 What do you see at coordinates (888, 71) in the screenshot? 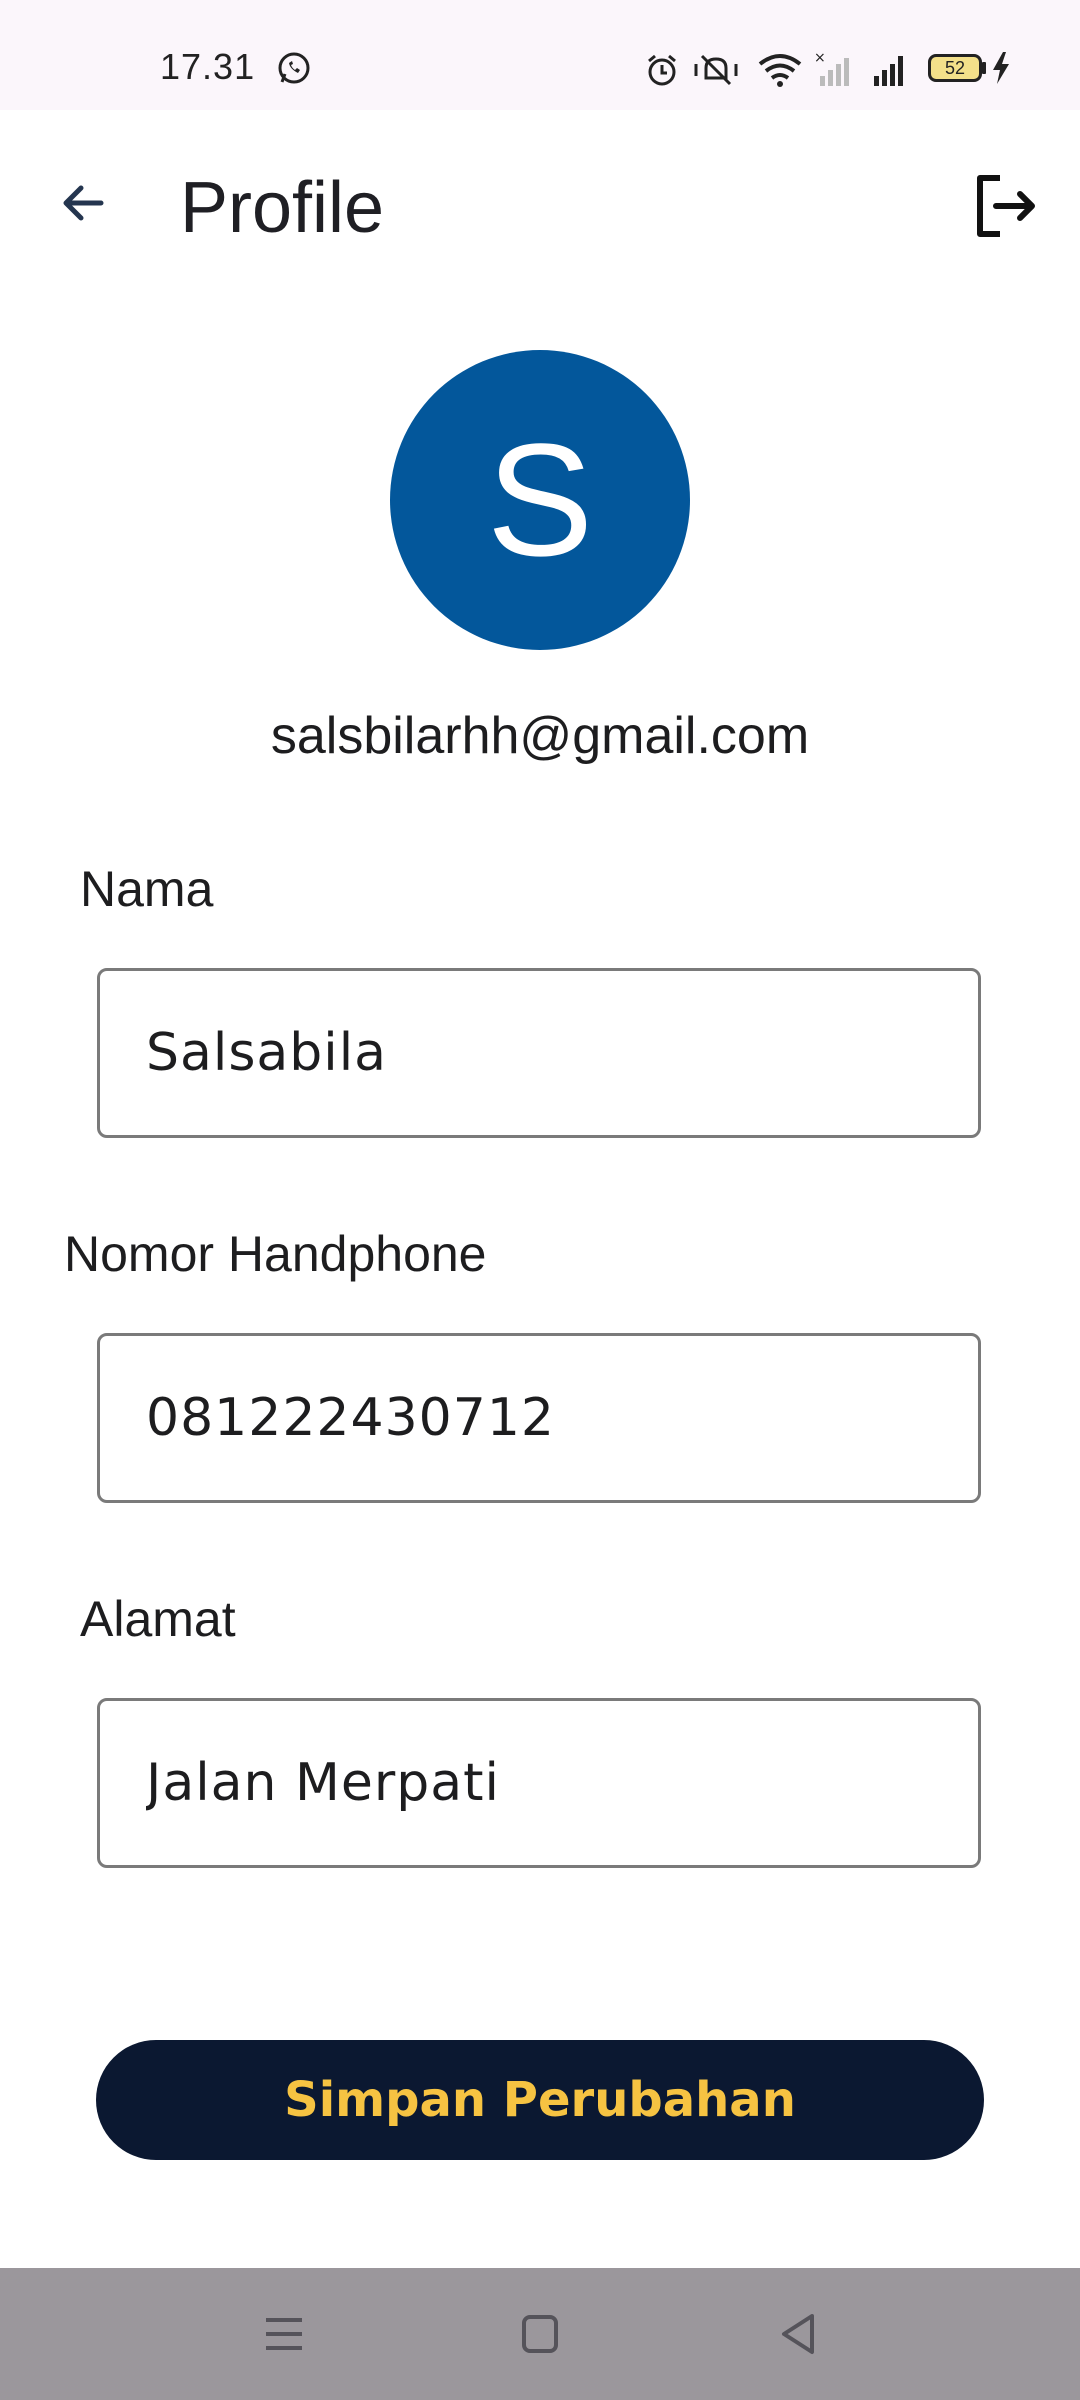
I see `signal-icon` at bounding box center [888, 71].